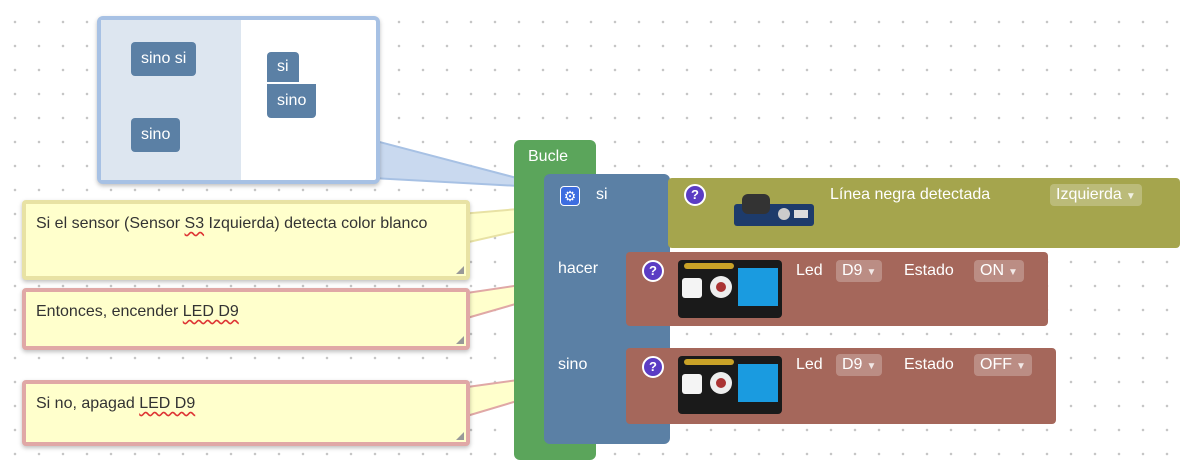  I want to click on led-off-state-value: OFF, so click(996, 364).